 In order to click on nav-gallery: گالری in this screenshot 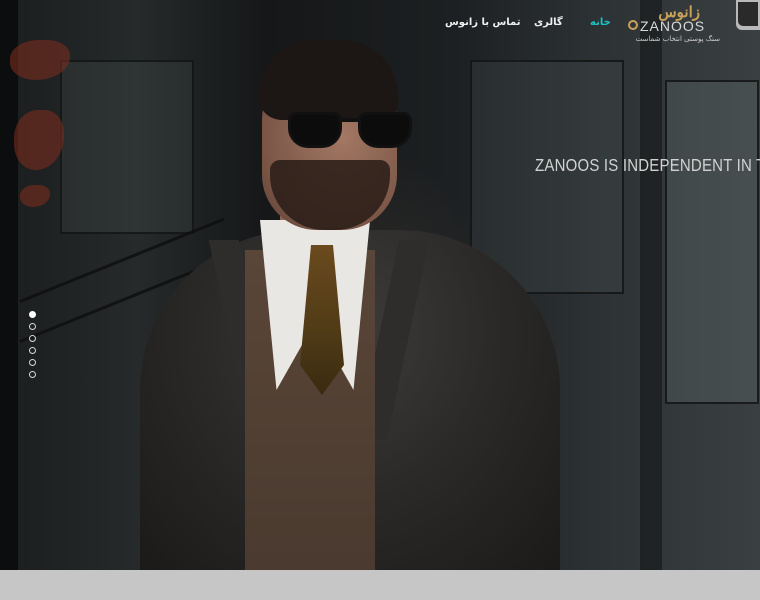, I will do `click(548, 23)`.